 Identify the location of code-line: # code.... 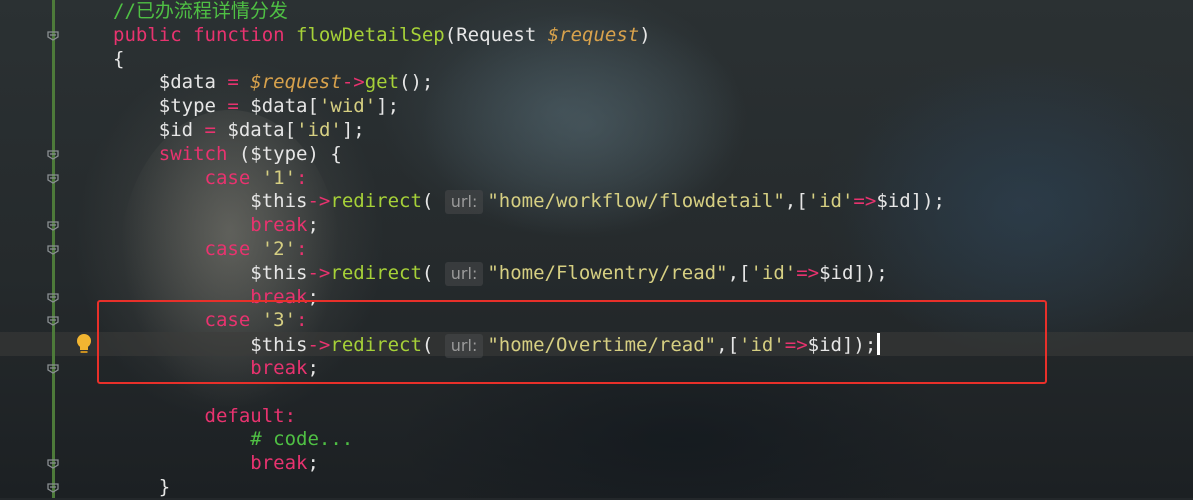
(529, 440).